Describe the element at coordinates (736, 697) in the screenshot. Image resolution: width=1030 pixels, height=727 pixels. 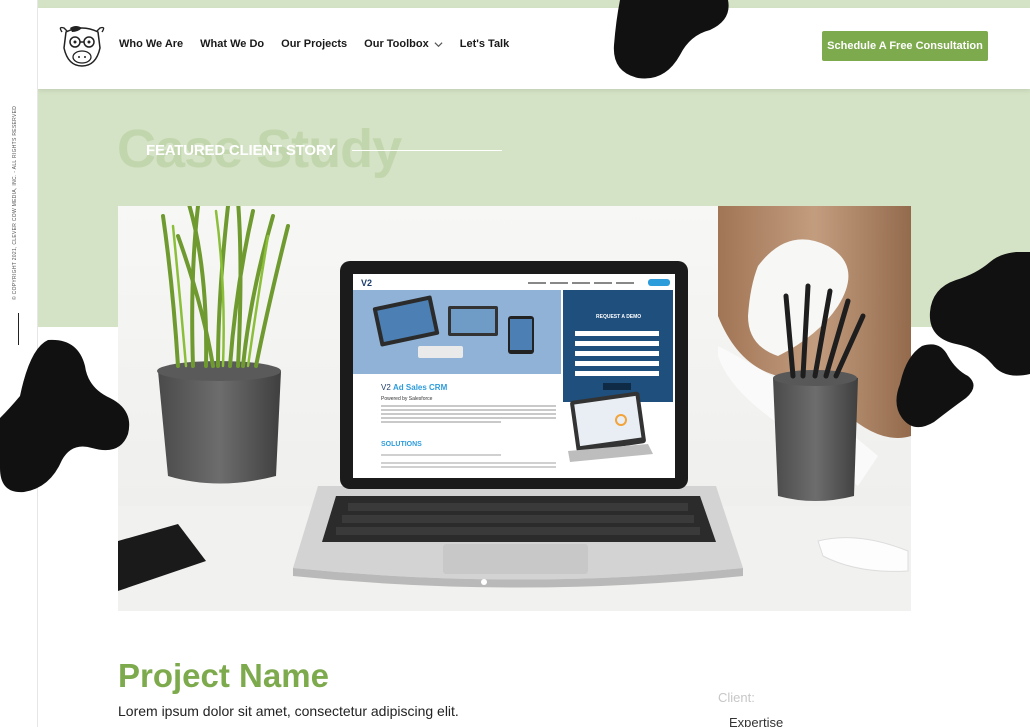
I see `client-label: Client:` at that location.